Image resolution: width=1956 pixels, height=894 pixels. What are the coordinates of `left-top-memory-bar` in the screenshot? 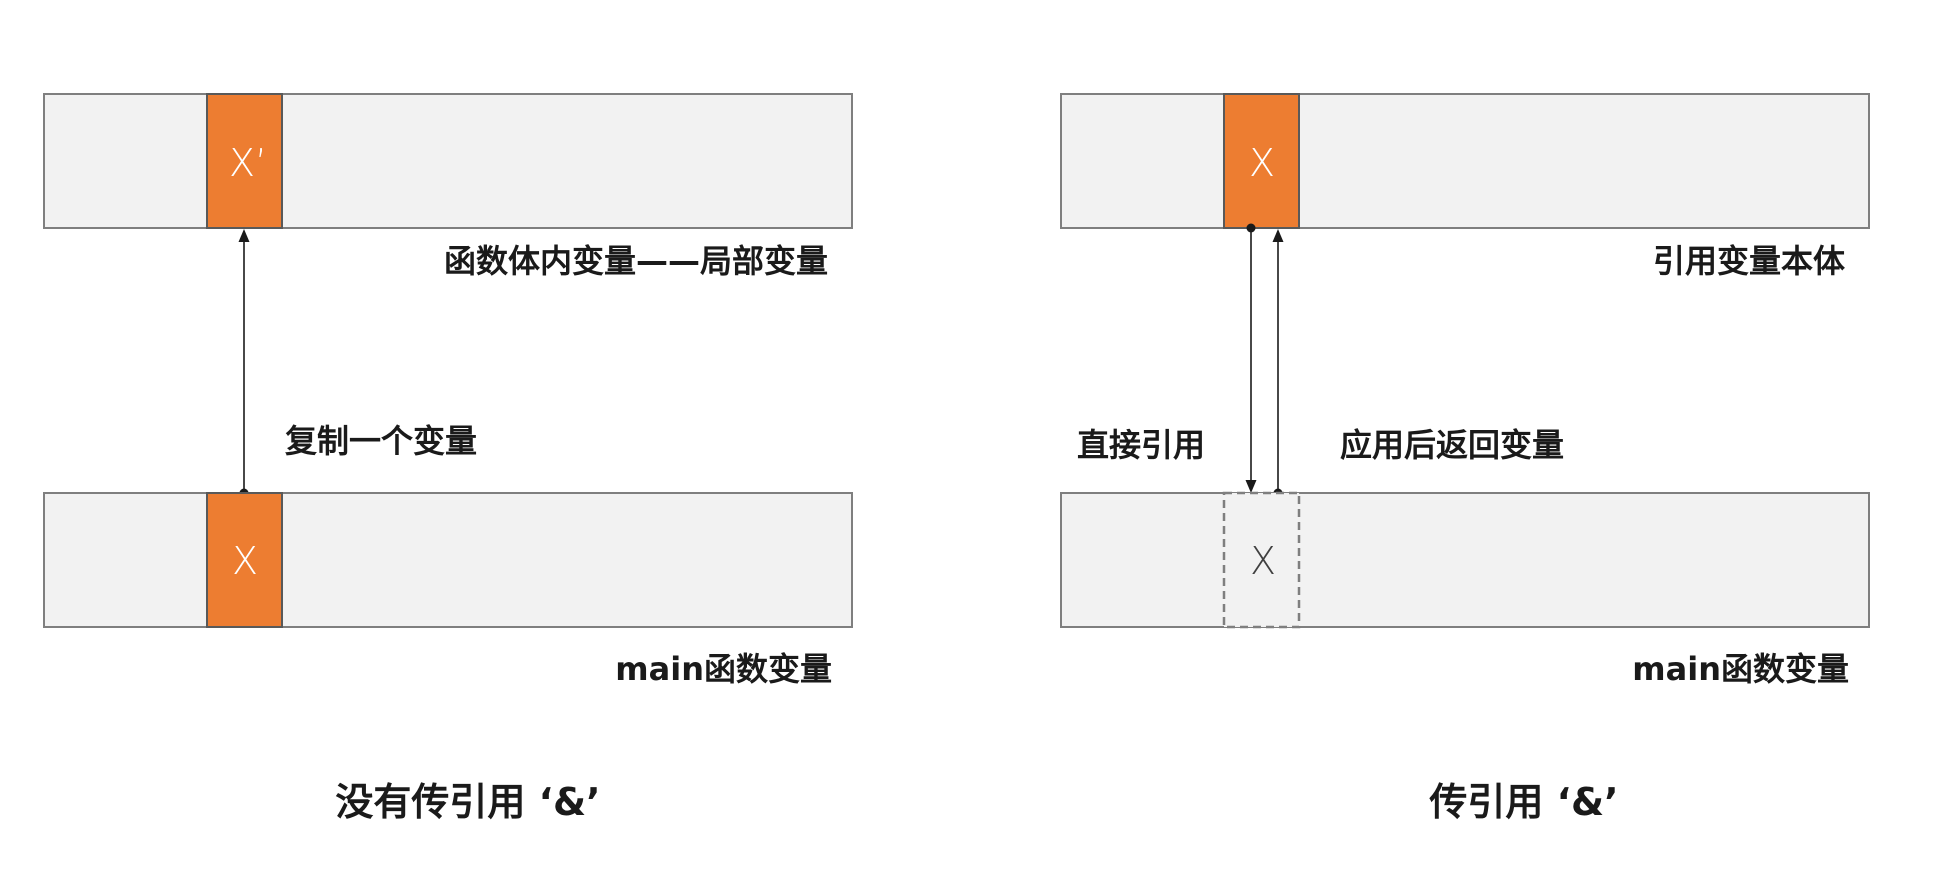 It's located at (448, 161).